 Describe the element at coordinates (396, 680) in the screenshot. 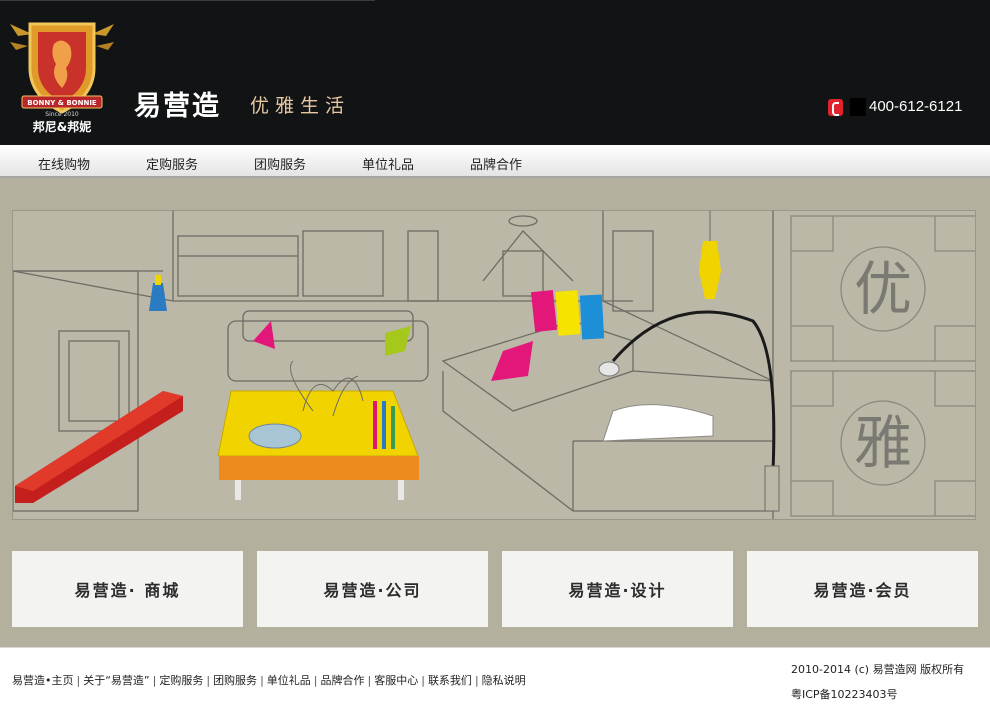

I see `footer-link-service-center: 客服中心` at that location.